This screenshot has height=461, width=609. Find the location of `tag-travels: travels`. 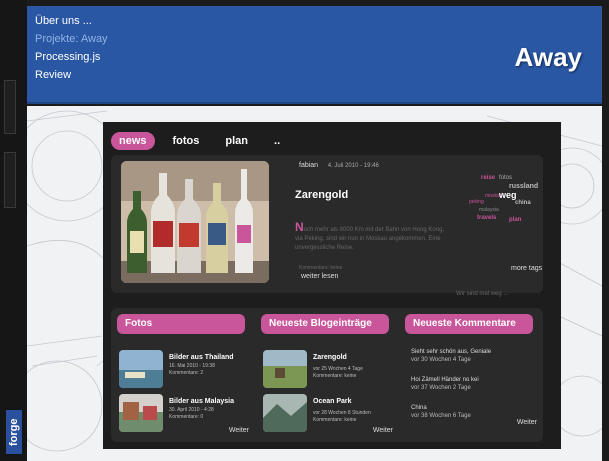

tag-travels: travels is located at coordinates (486, 218).